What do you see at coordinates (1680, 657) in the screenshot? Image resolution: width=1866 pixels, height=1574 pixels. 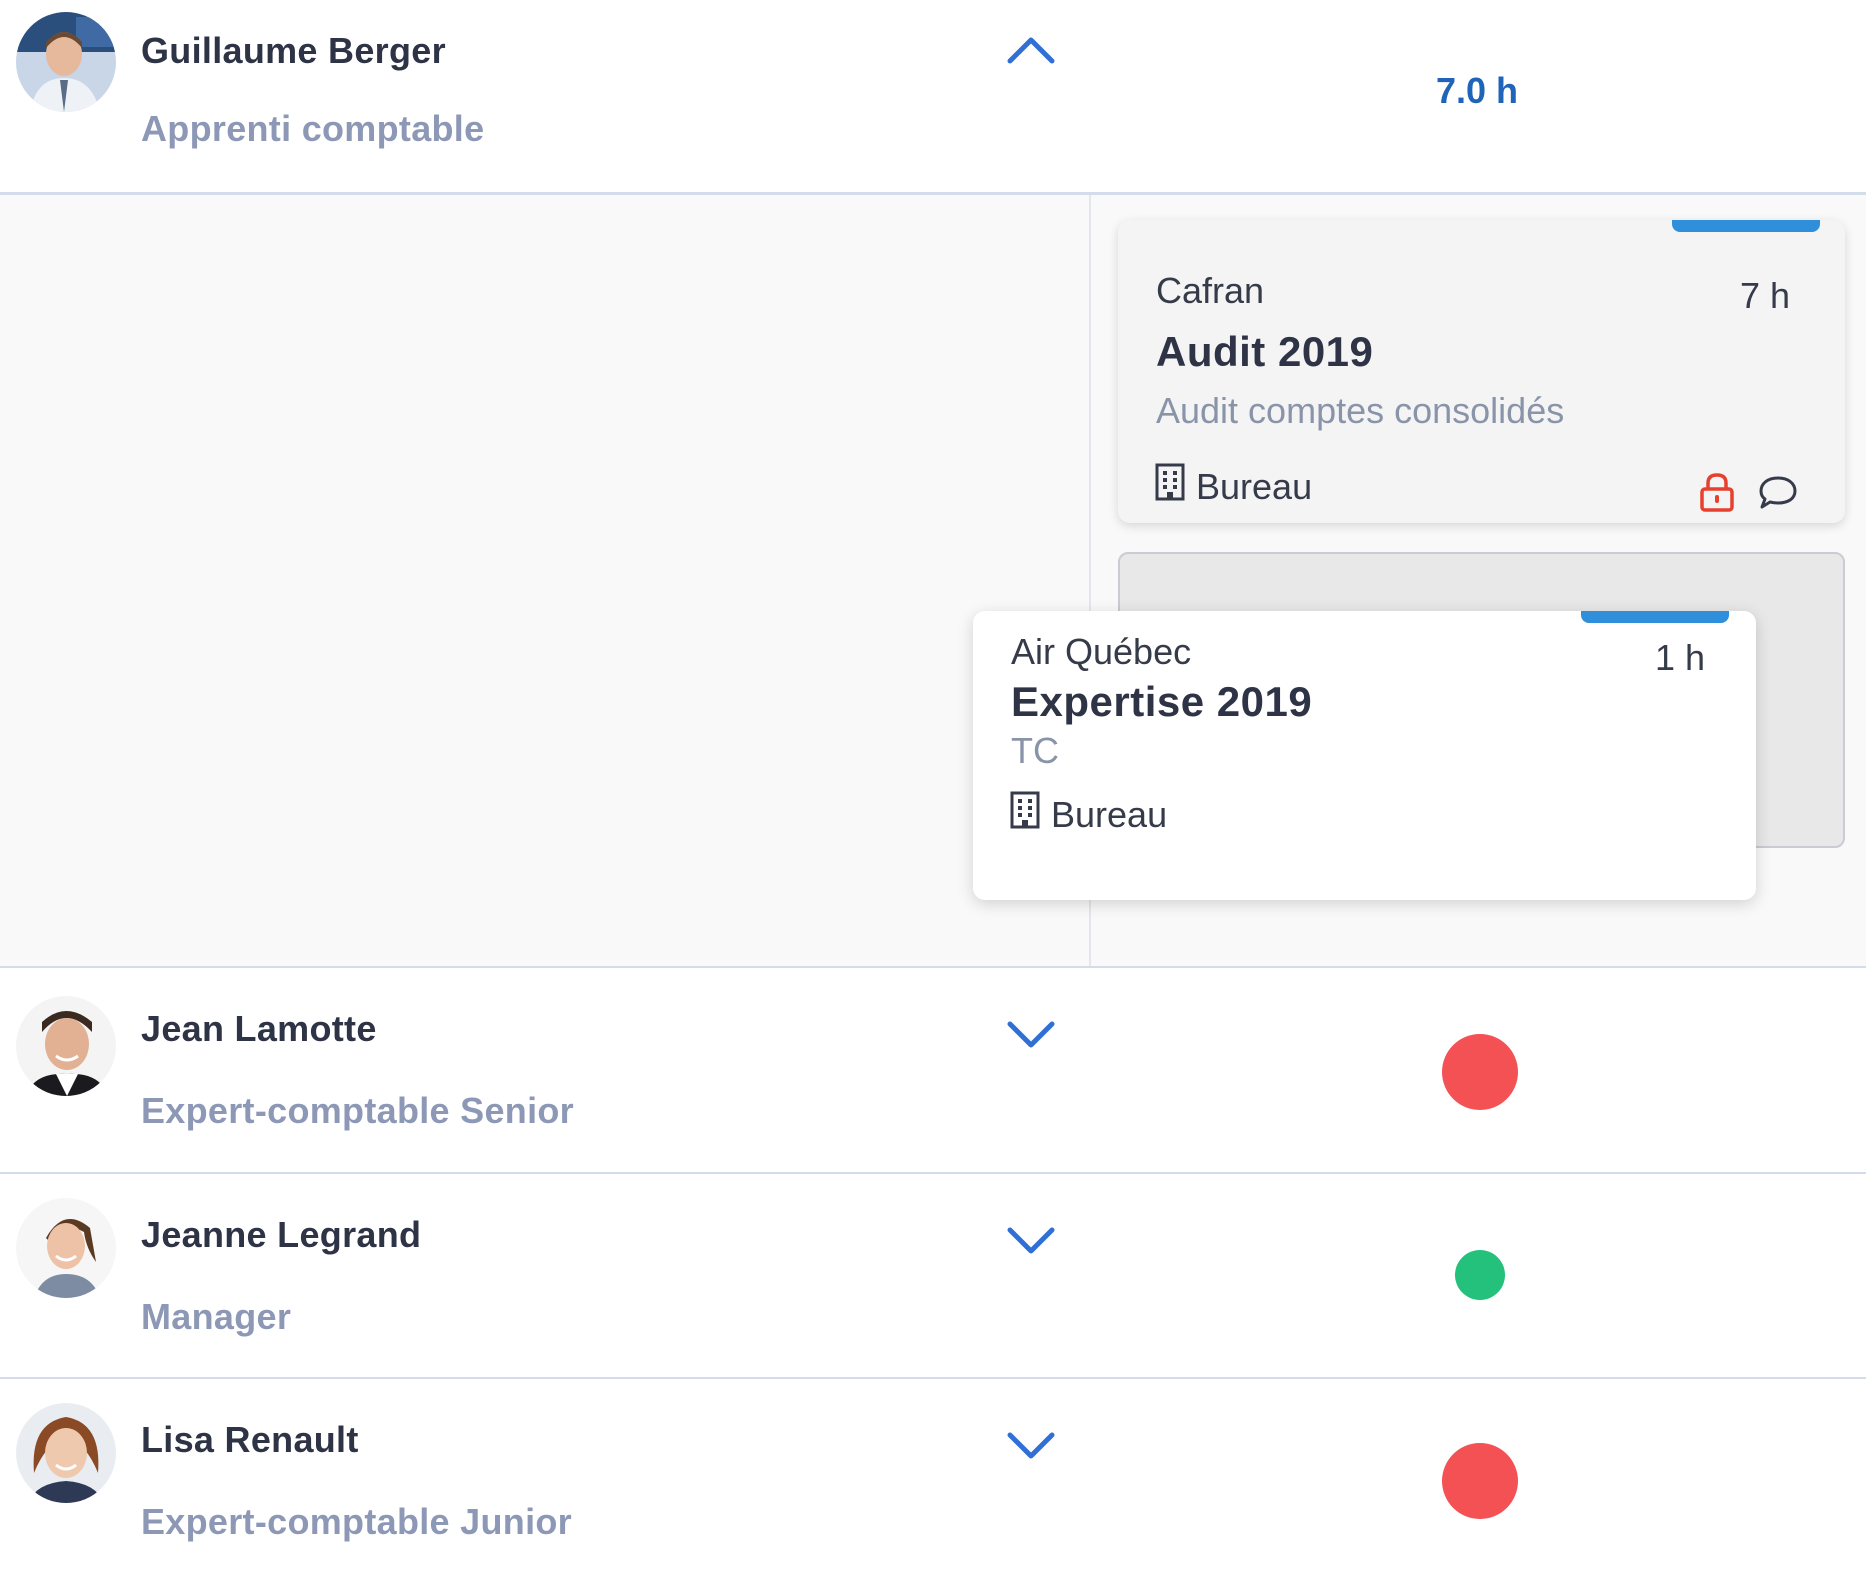 I see `task-duration: 1 h` at bounding box center [1680, 657].